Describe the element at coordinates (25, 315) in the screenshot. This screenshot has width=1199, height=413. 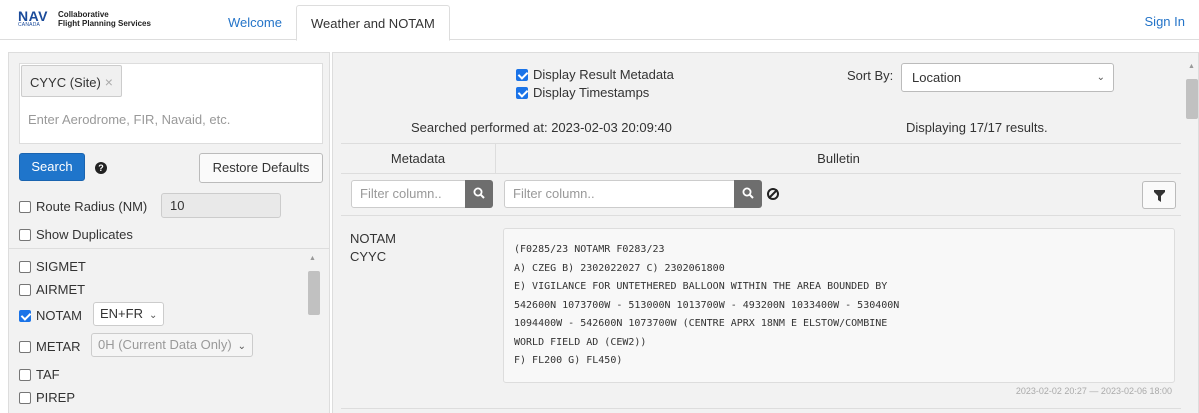
I see `notam-checkbox` at that location.